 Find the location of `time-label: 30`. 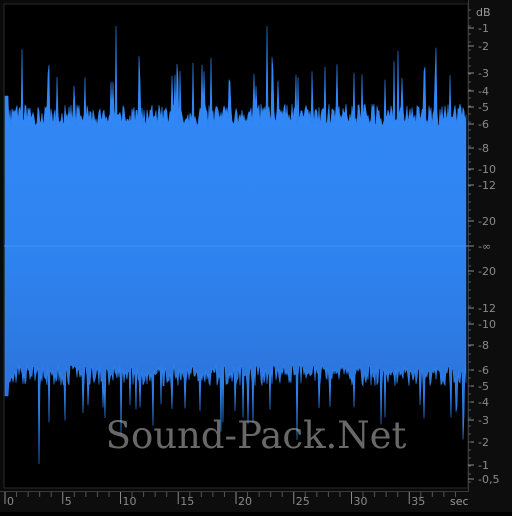

time-label: 30 is located at coordinates (361, 501).